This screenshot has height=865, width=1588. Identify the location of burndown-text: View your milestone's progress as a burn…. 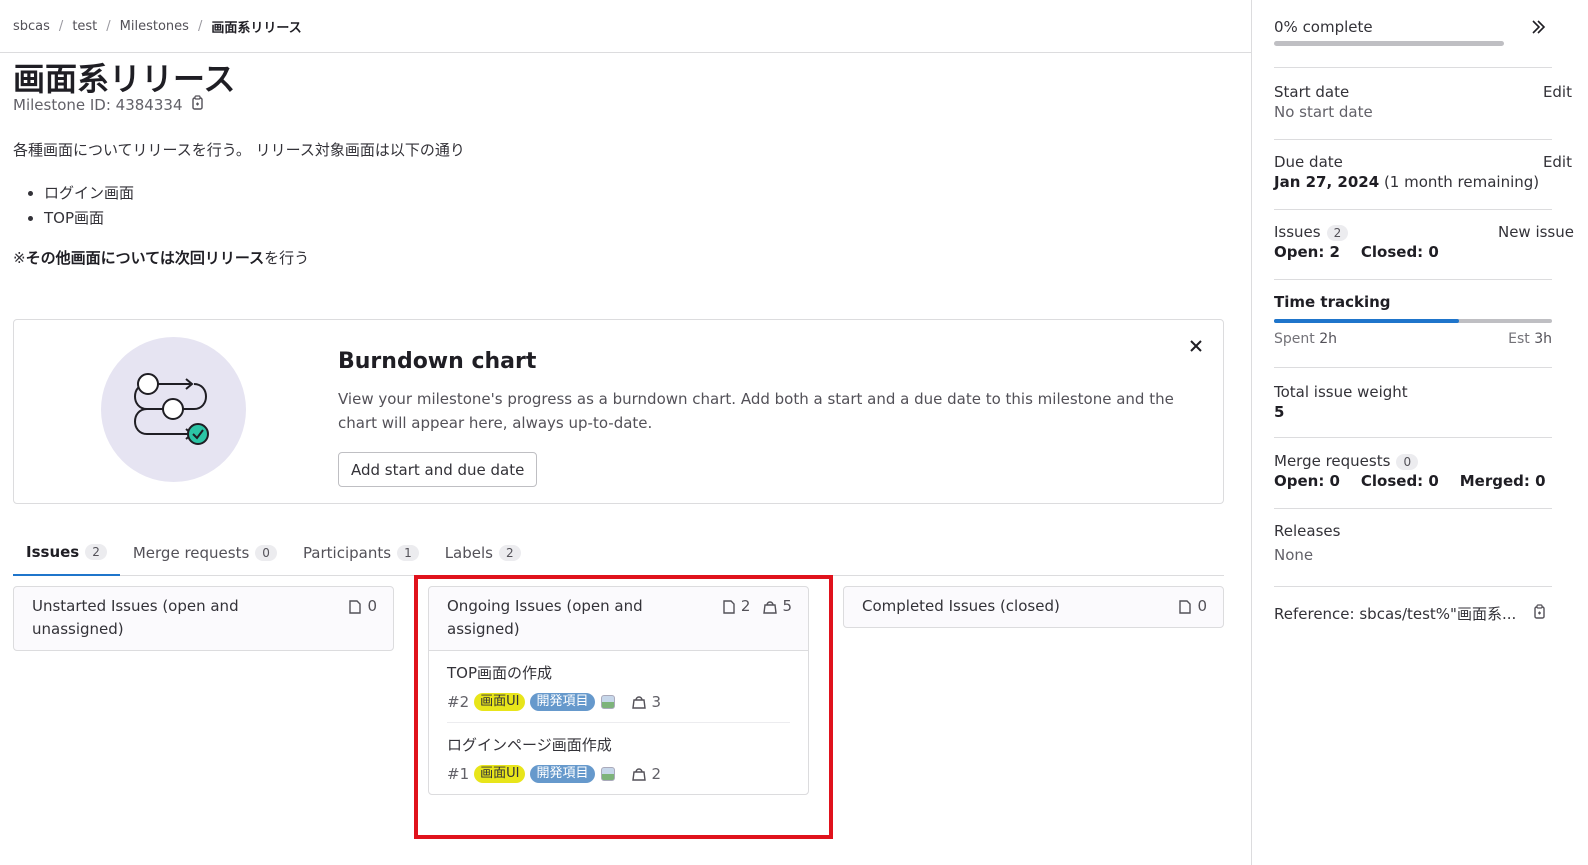
(756, 411).